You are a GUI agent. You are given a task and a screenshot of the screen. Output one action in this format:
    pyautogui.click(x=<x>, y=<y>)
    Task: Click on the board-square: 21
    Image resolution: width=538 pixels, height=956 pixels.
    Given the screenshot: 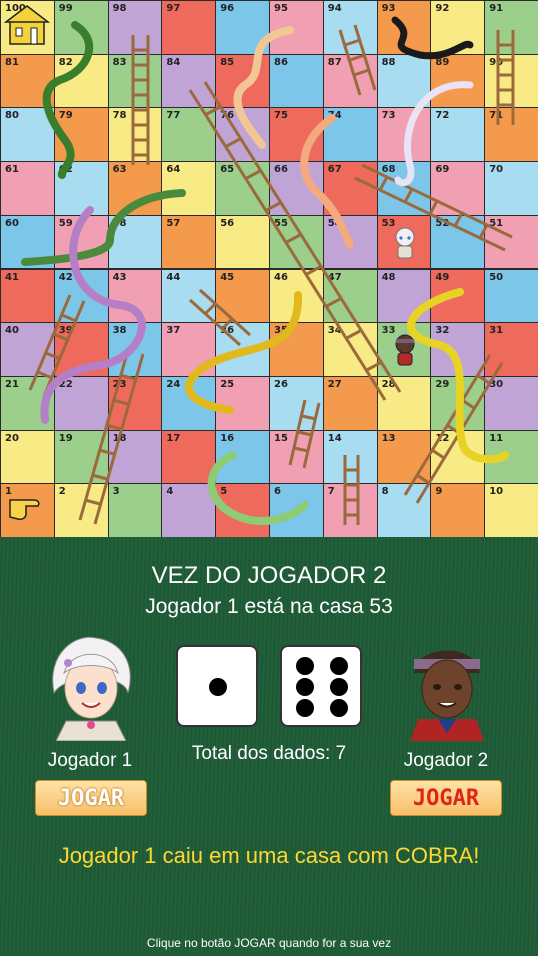 What is the action you would take?
    pyautogui.click(x=27, y=403)
    